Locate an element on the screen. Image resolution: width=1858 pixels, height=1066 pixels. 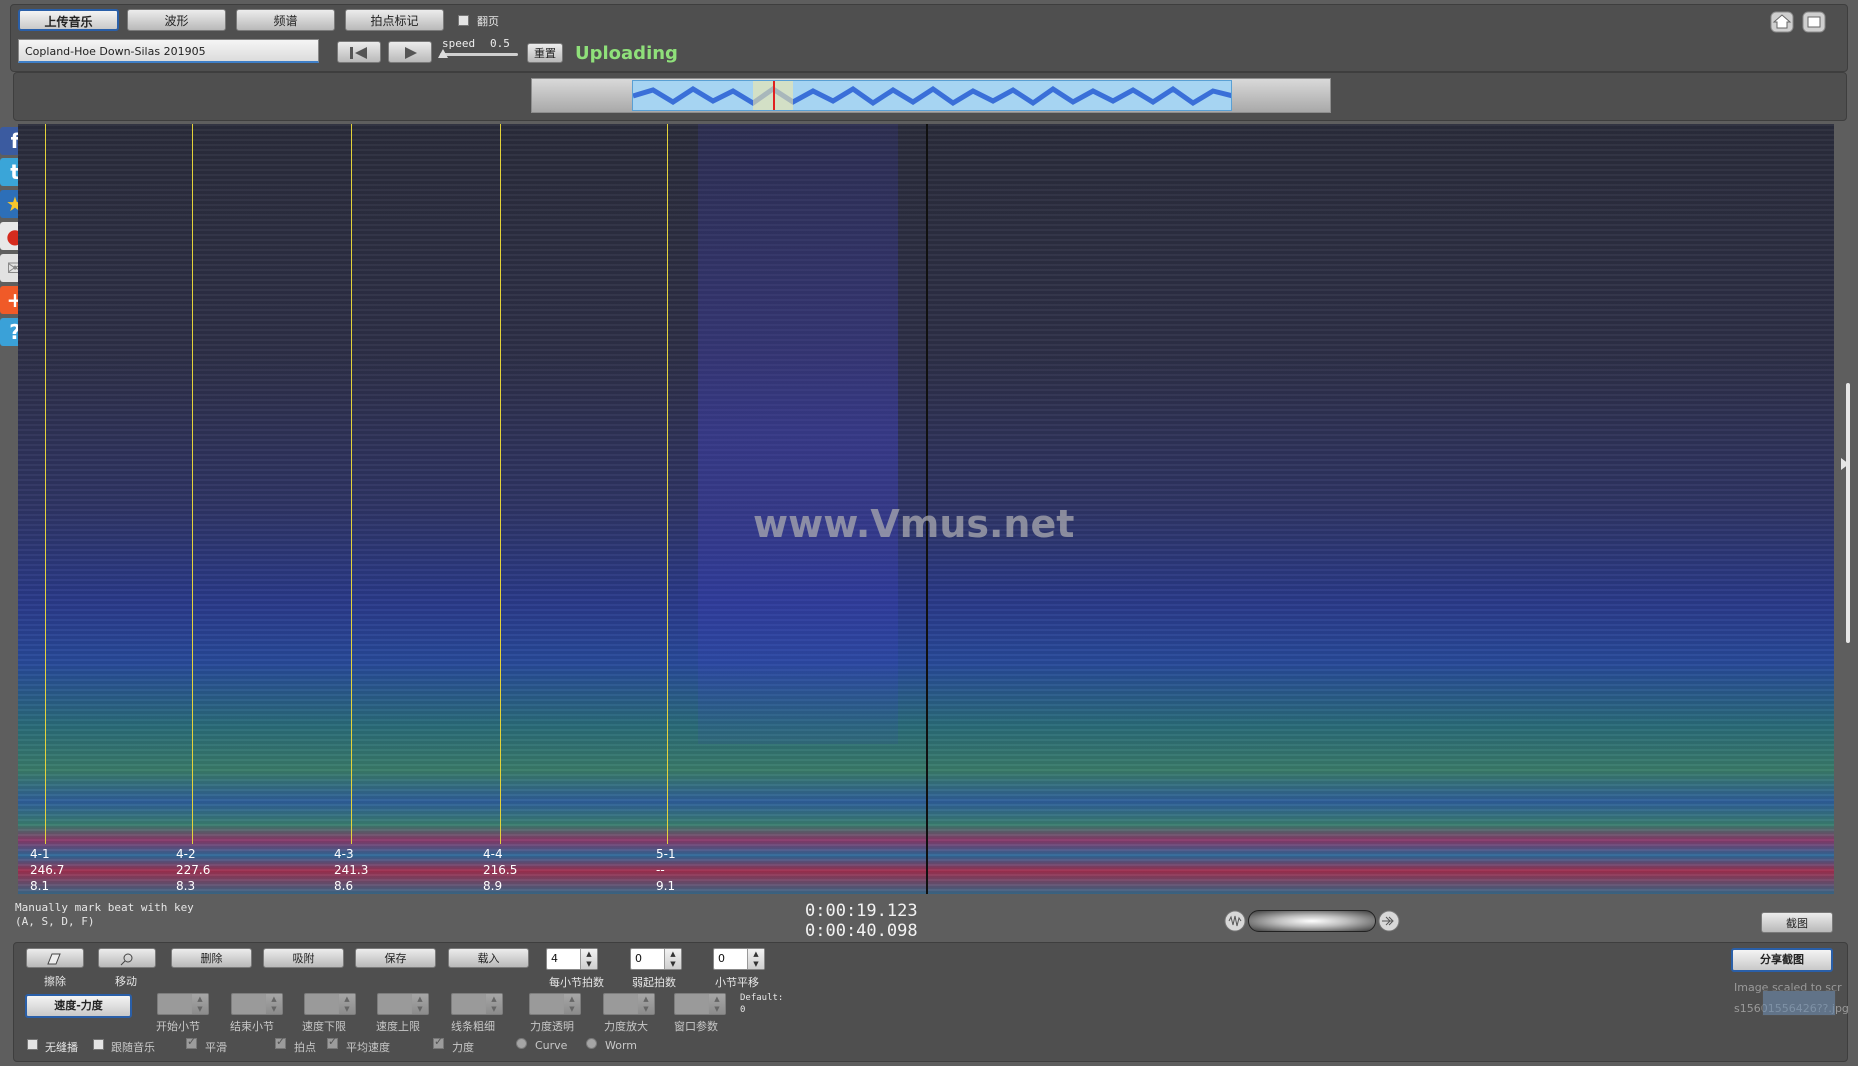
beat-points-checkbox is located at coordinates (280, 1042).